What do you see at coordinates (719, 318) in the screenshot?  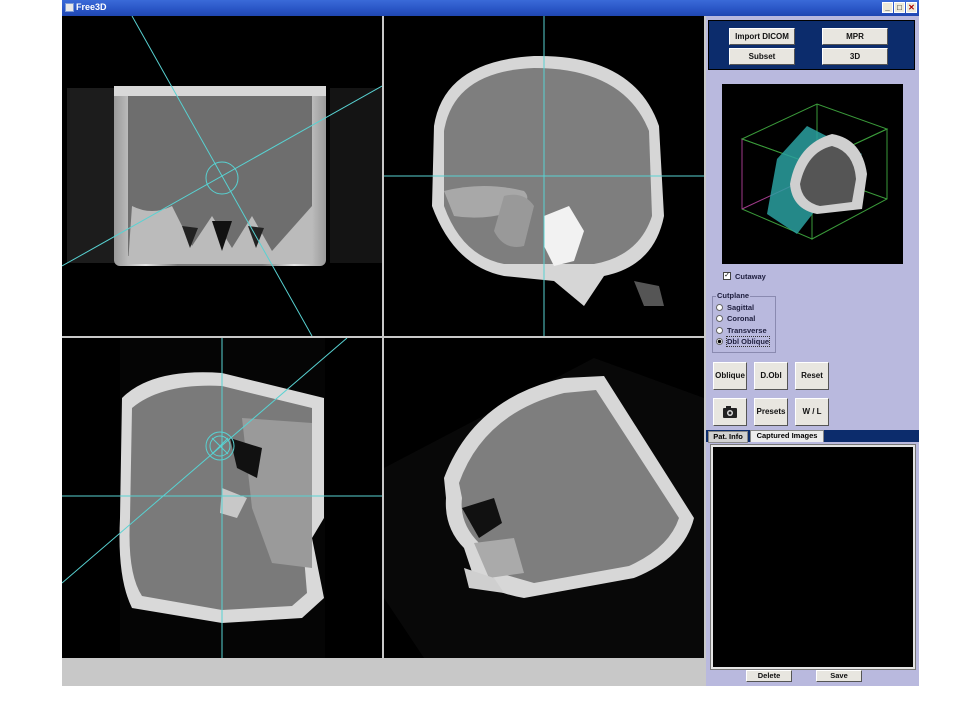 I see `radio-coronal` at bounding box center [719, 318].